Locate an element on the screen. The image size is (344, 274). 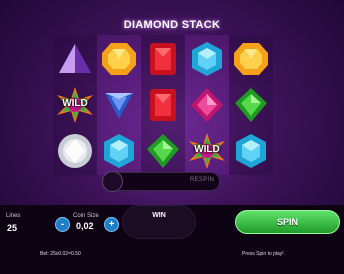
coin-size-increase-button: + is located at coordinates (111, 224).